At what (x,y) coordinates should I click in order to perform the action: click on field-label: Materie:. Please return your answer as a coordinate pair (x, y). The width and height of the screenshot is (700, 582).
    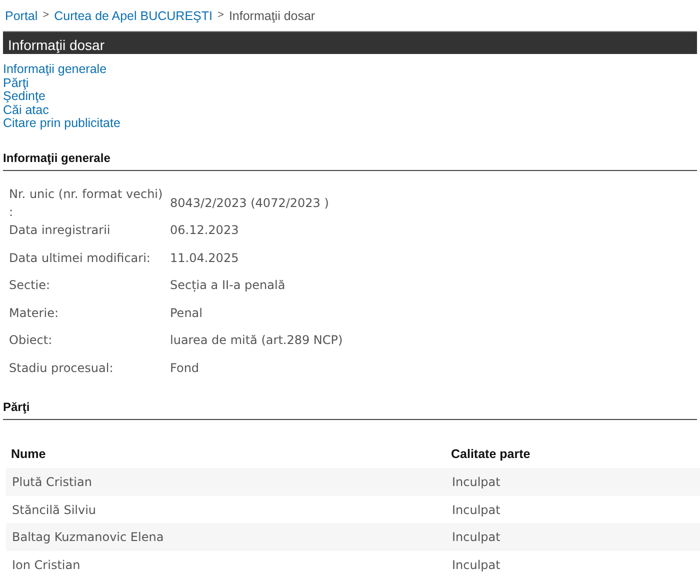
    Looking at the image, I should click on (34, 313).